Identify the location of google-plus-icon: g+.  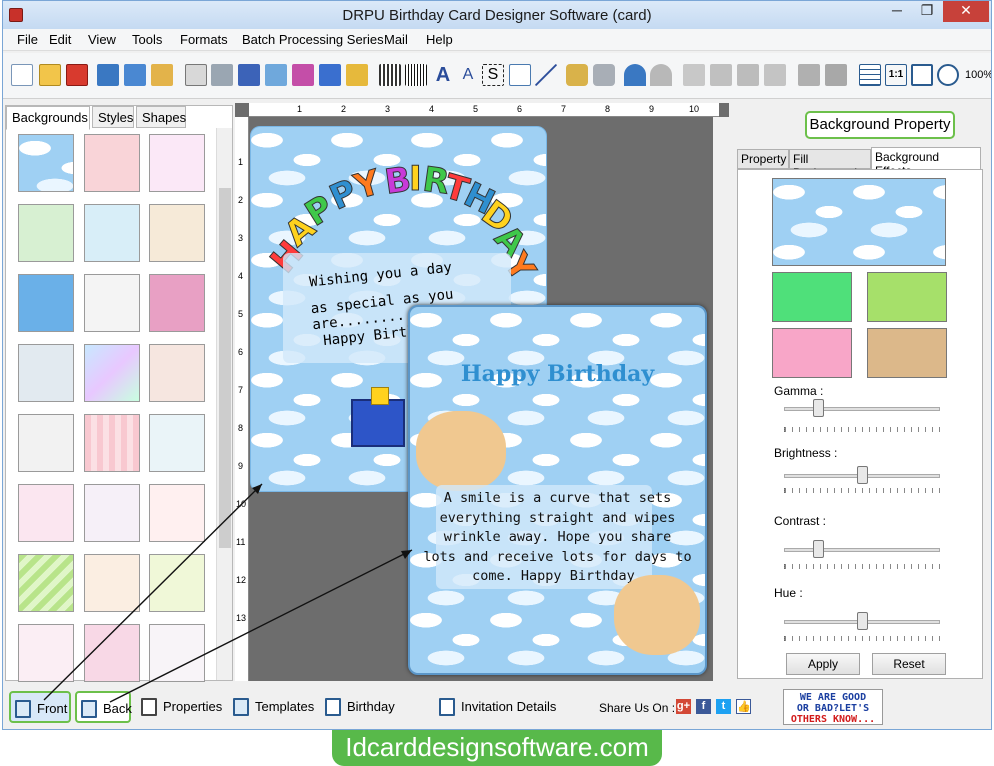
(683, 706).